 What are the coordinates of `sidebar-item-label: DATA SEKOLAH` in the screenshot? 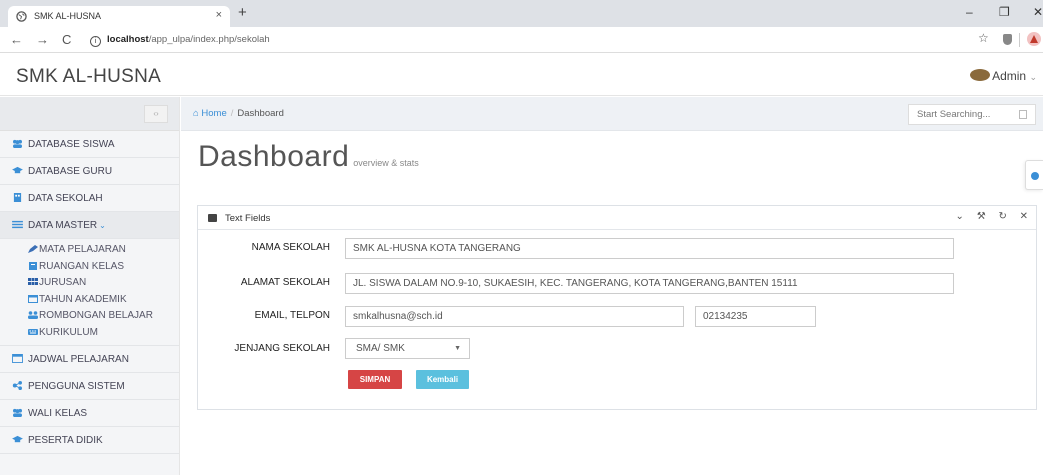 It's located at (65, 198).